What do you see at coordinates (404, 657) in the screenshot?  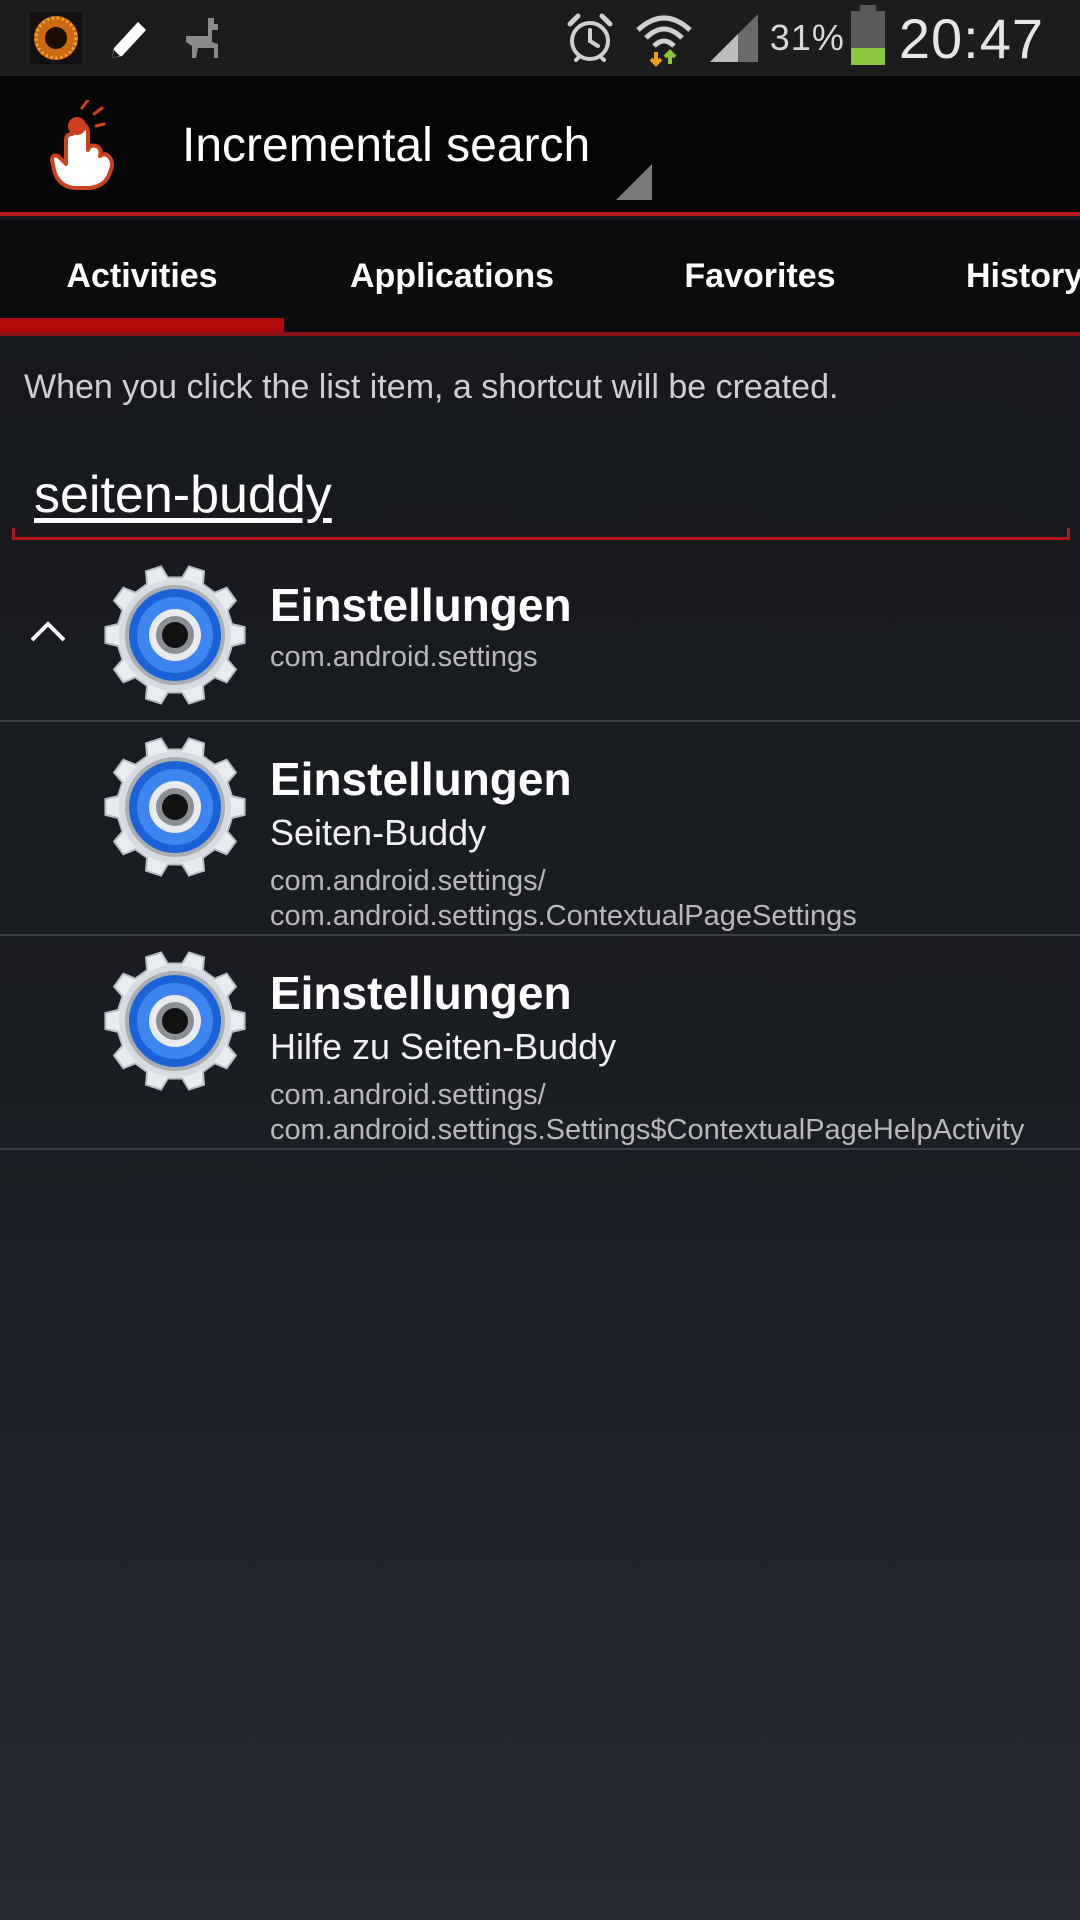 I see `item-package: com.android.settings` at bounding box center [404, 657].